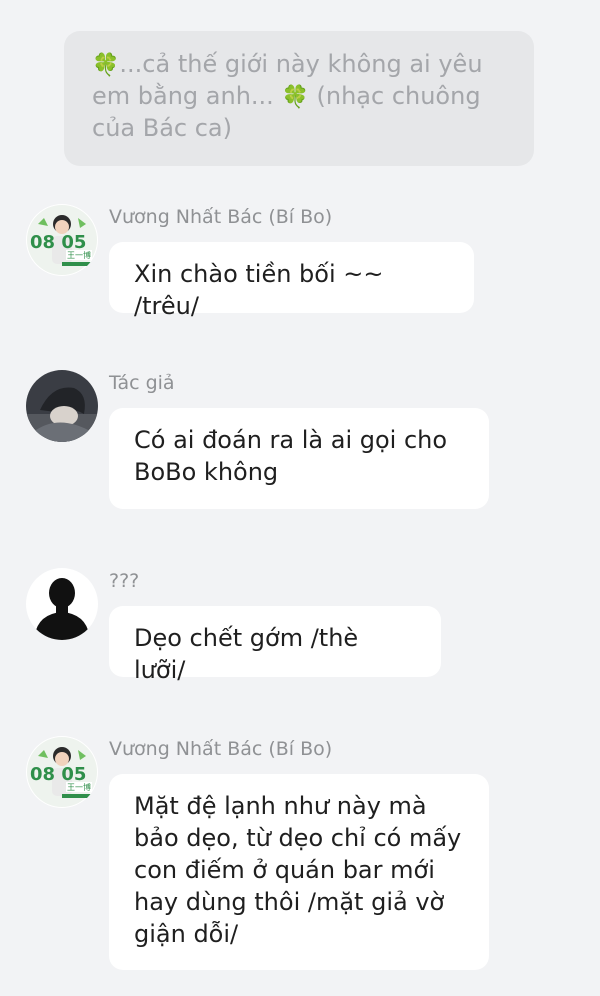  Describe the element at coordinates (299, 458) in the screenshot. I see `message-bubble: Có ai đoán ra là ai gọi cho BoBo không` at that location.